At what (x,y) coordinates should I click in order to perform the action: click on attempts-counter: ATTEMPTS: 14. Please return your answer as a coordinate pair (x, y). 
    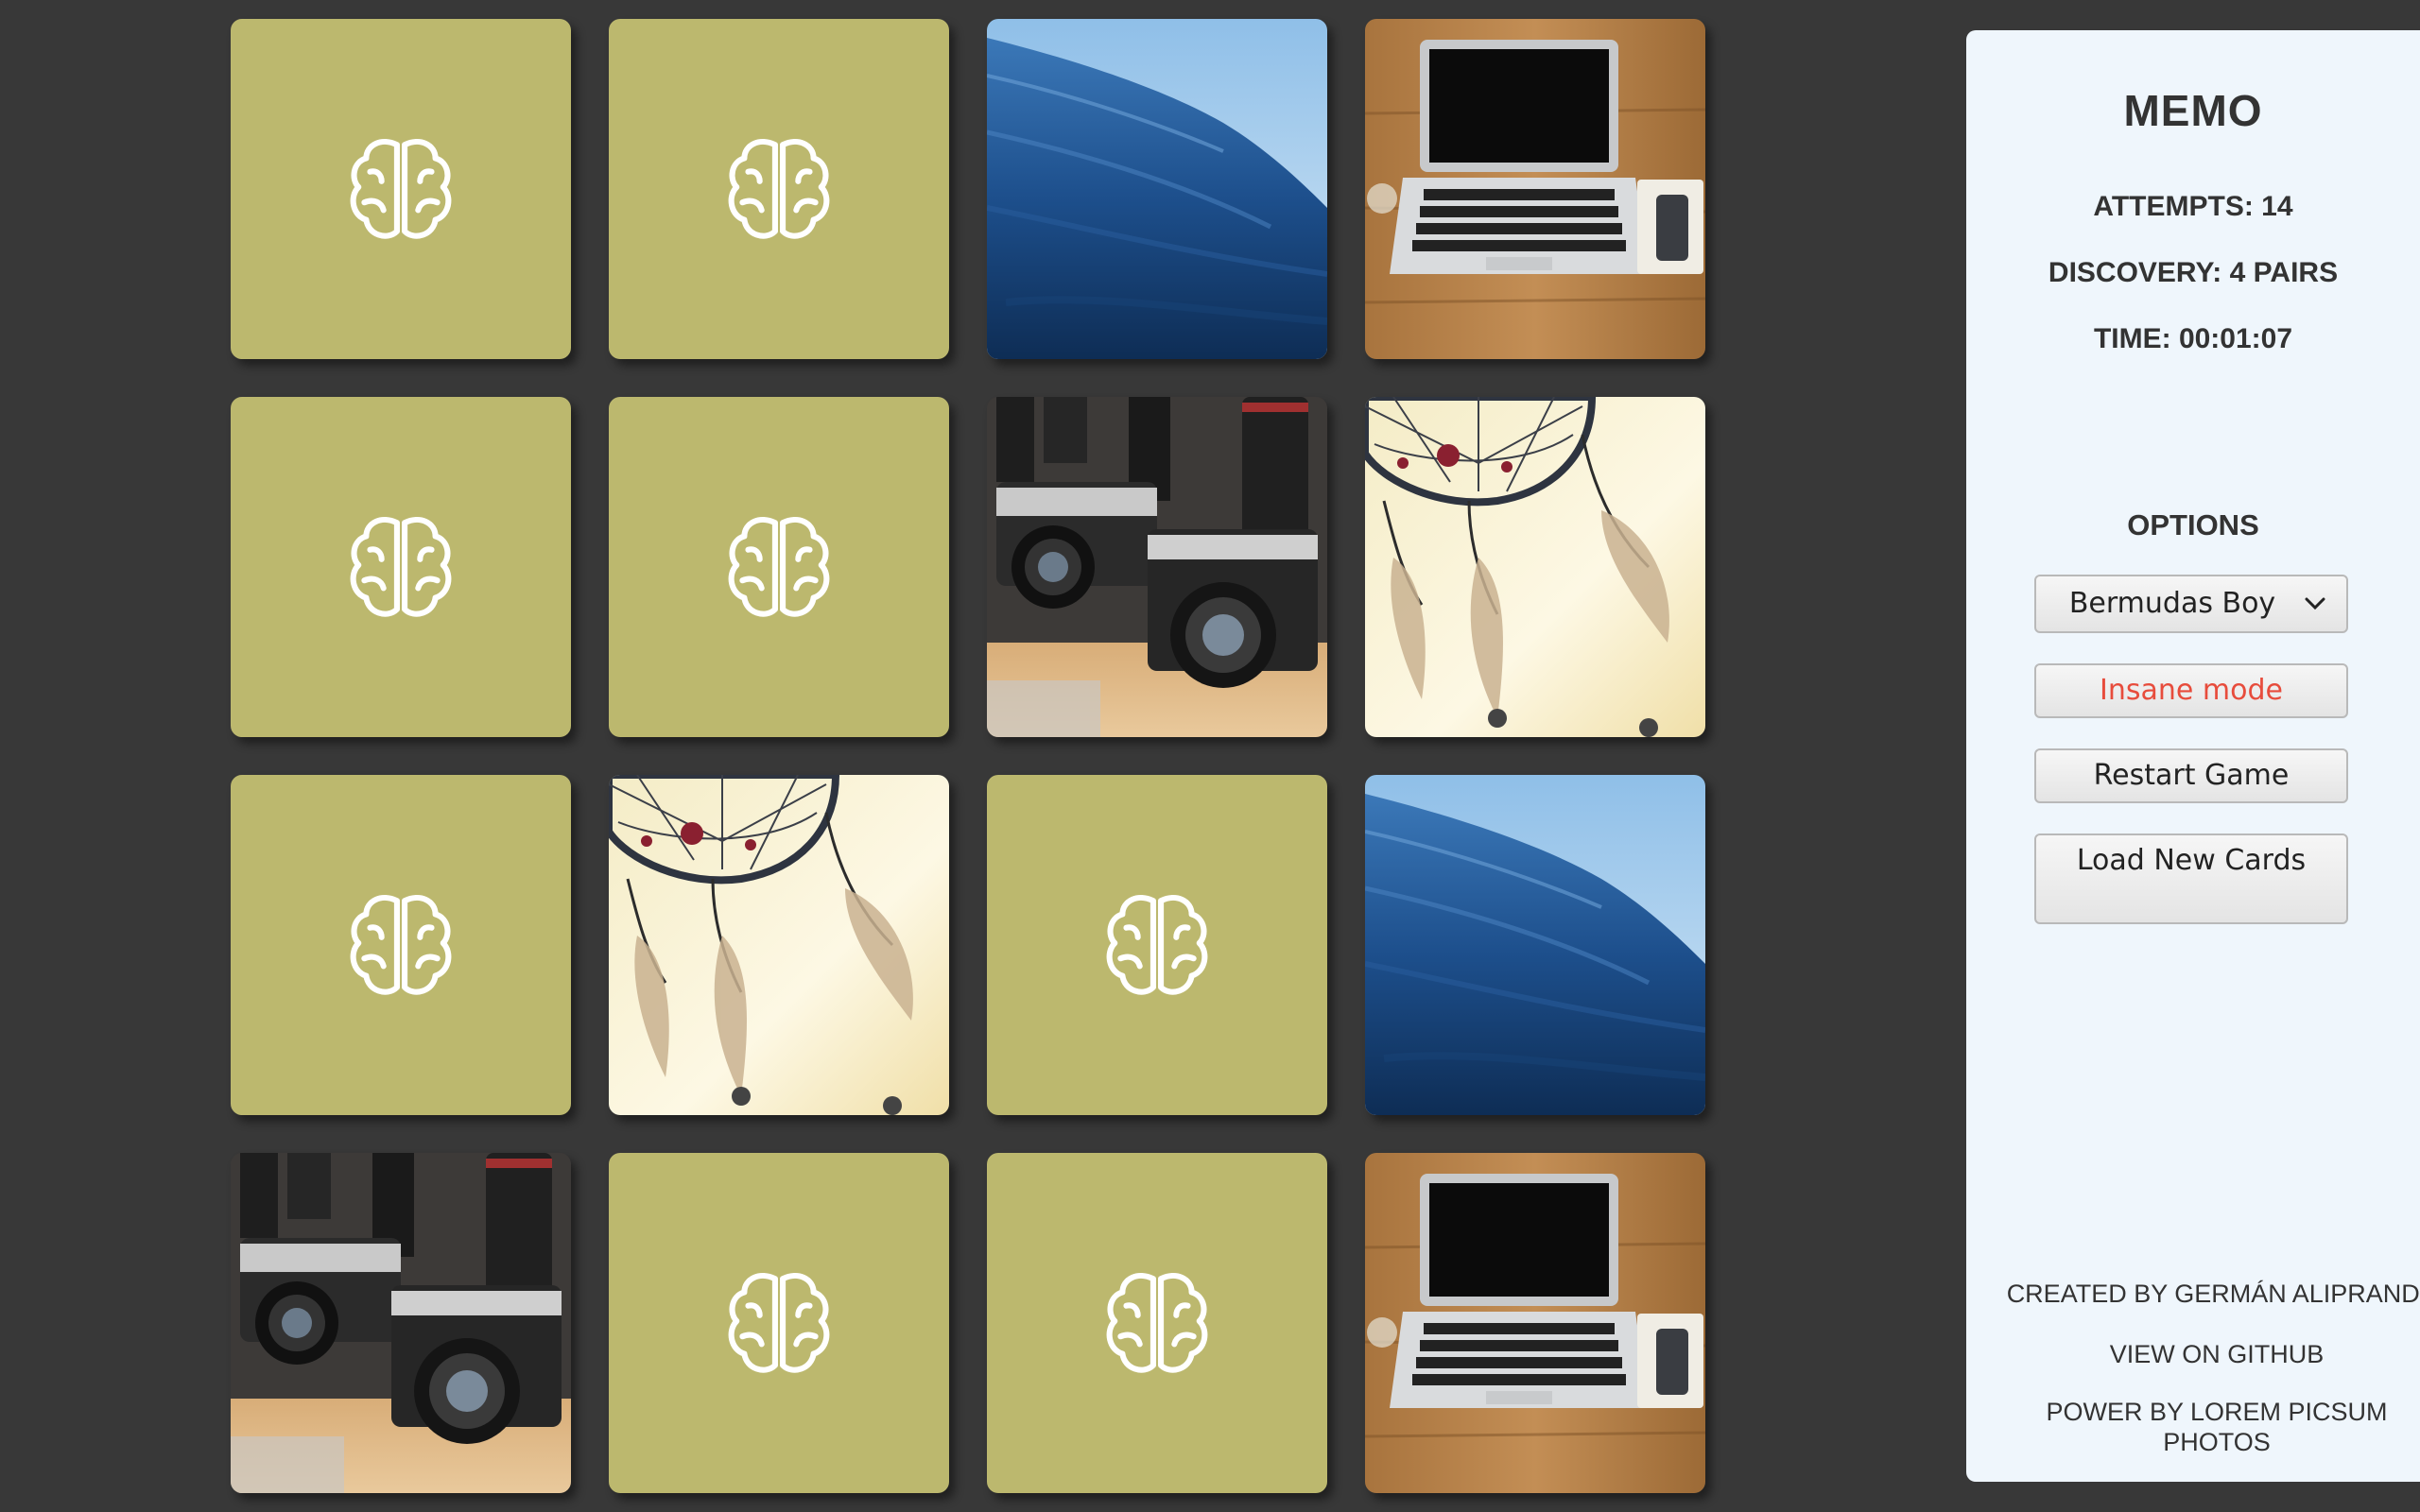
    Looking at the image, I should click on (2193, 206).